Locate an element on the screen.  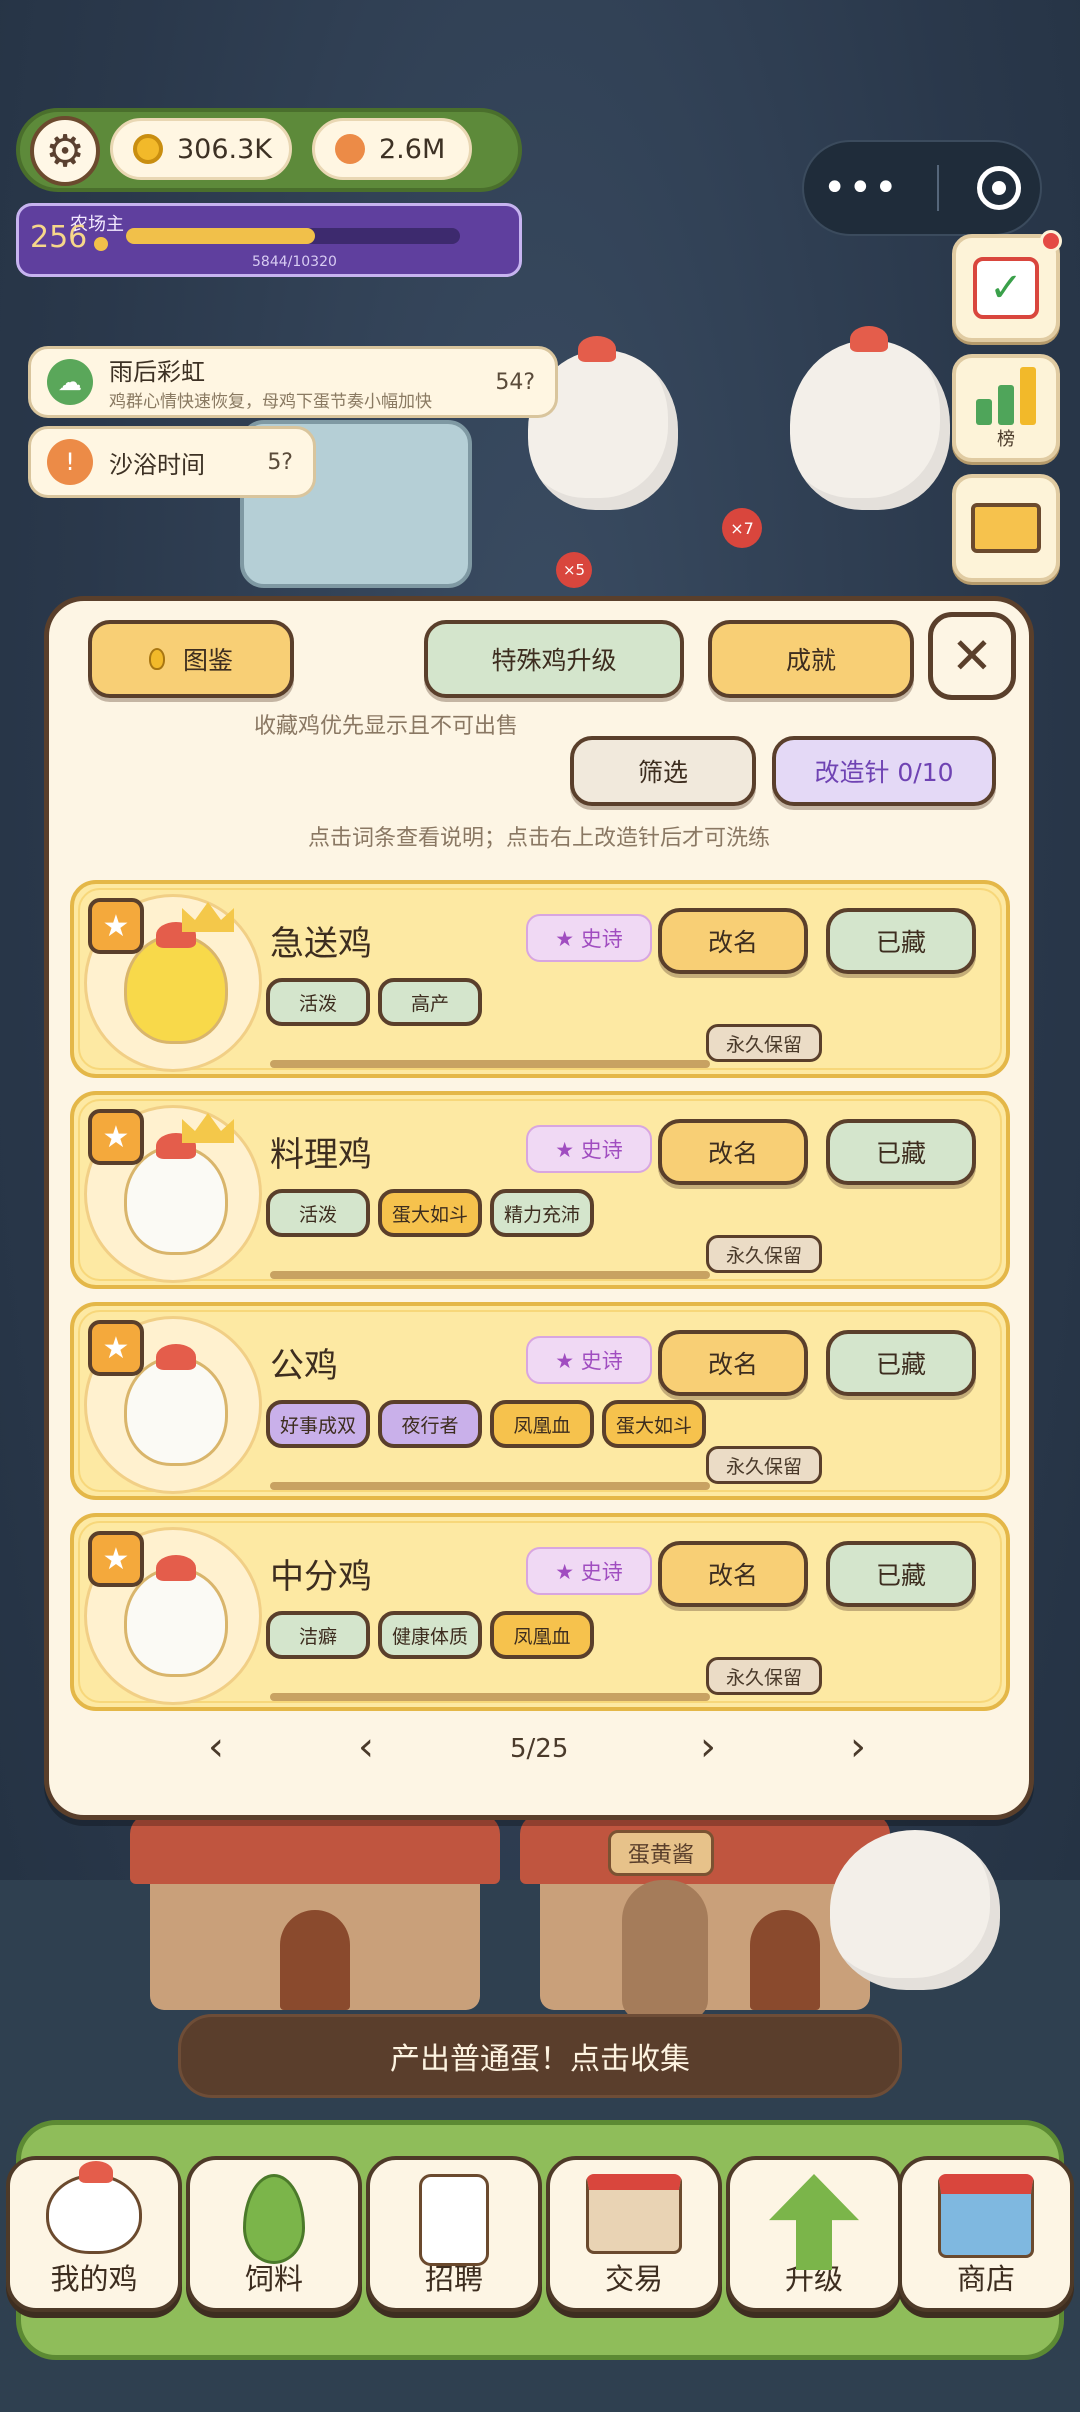
egg-icon is located at coordinates (156, 659).